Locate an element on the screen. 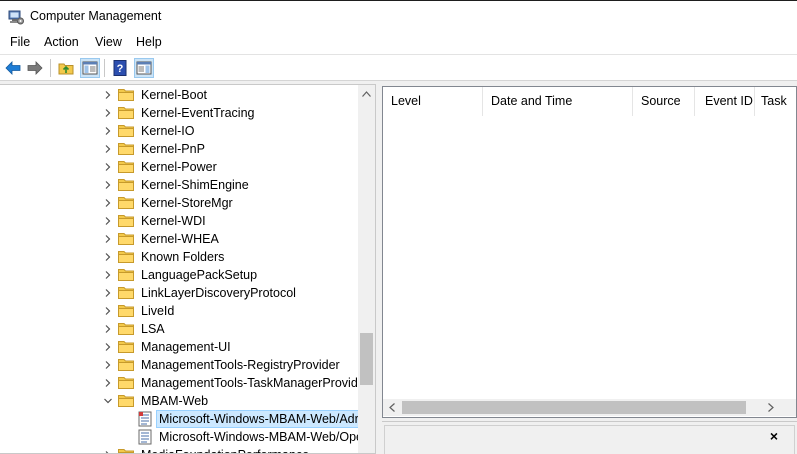  scroll-up-button is located at coordinates (366, 93).